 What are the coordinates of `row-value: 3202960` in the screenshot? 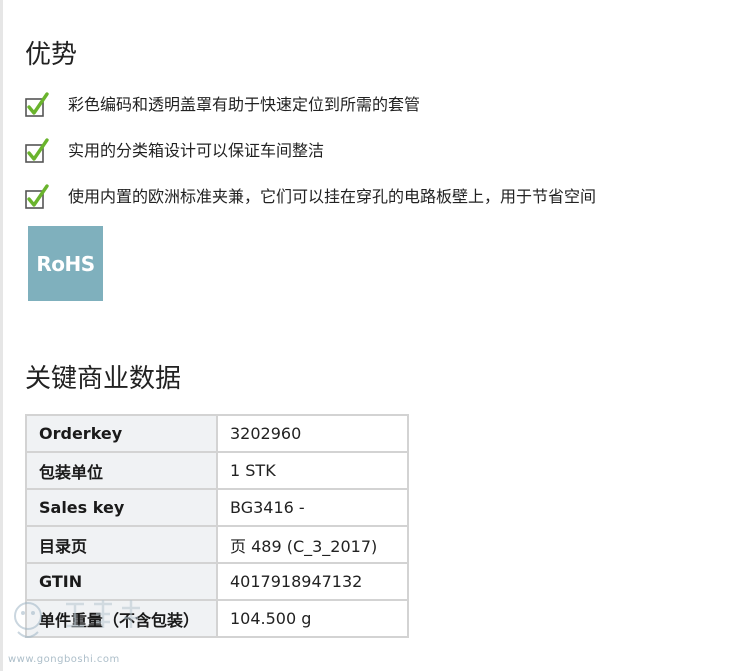 It's located at (312, 433).